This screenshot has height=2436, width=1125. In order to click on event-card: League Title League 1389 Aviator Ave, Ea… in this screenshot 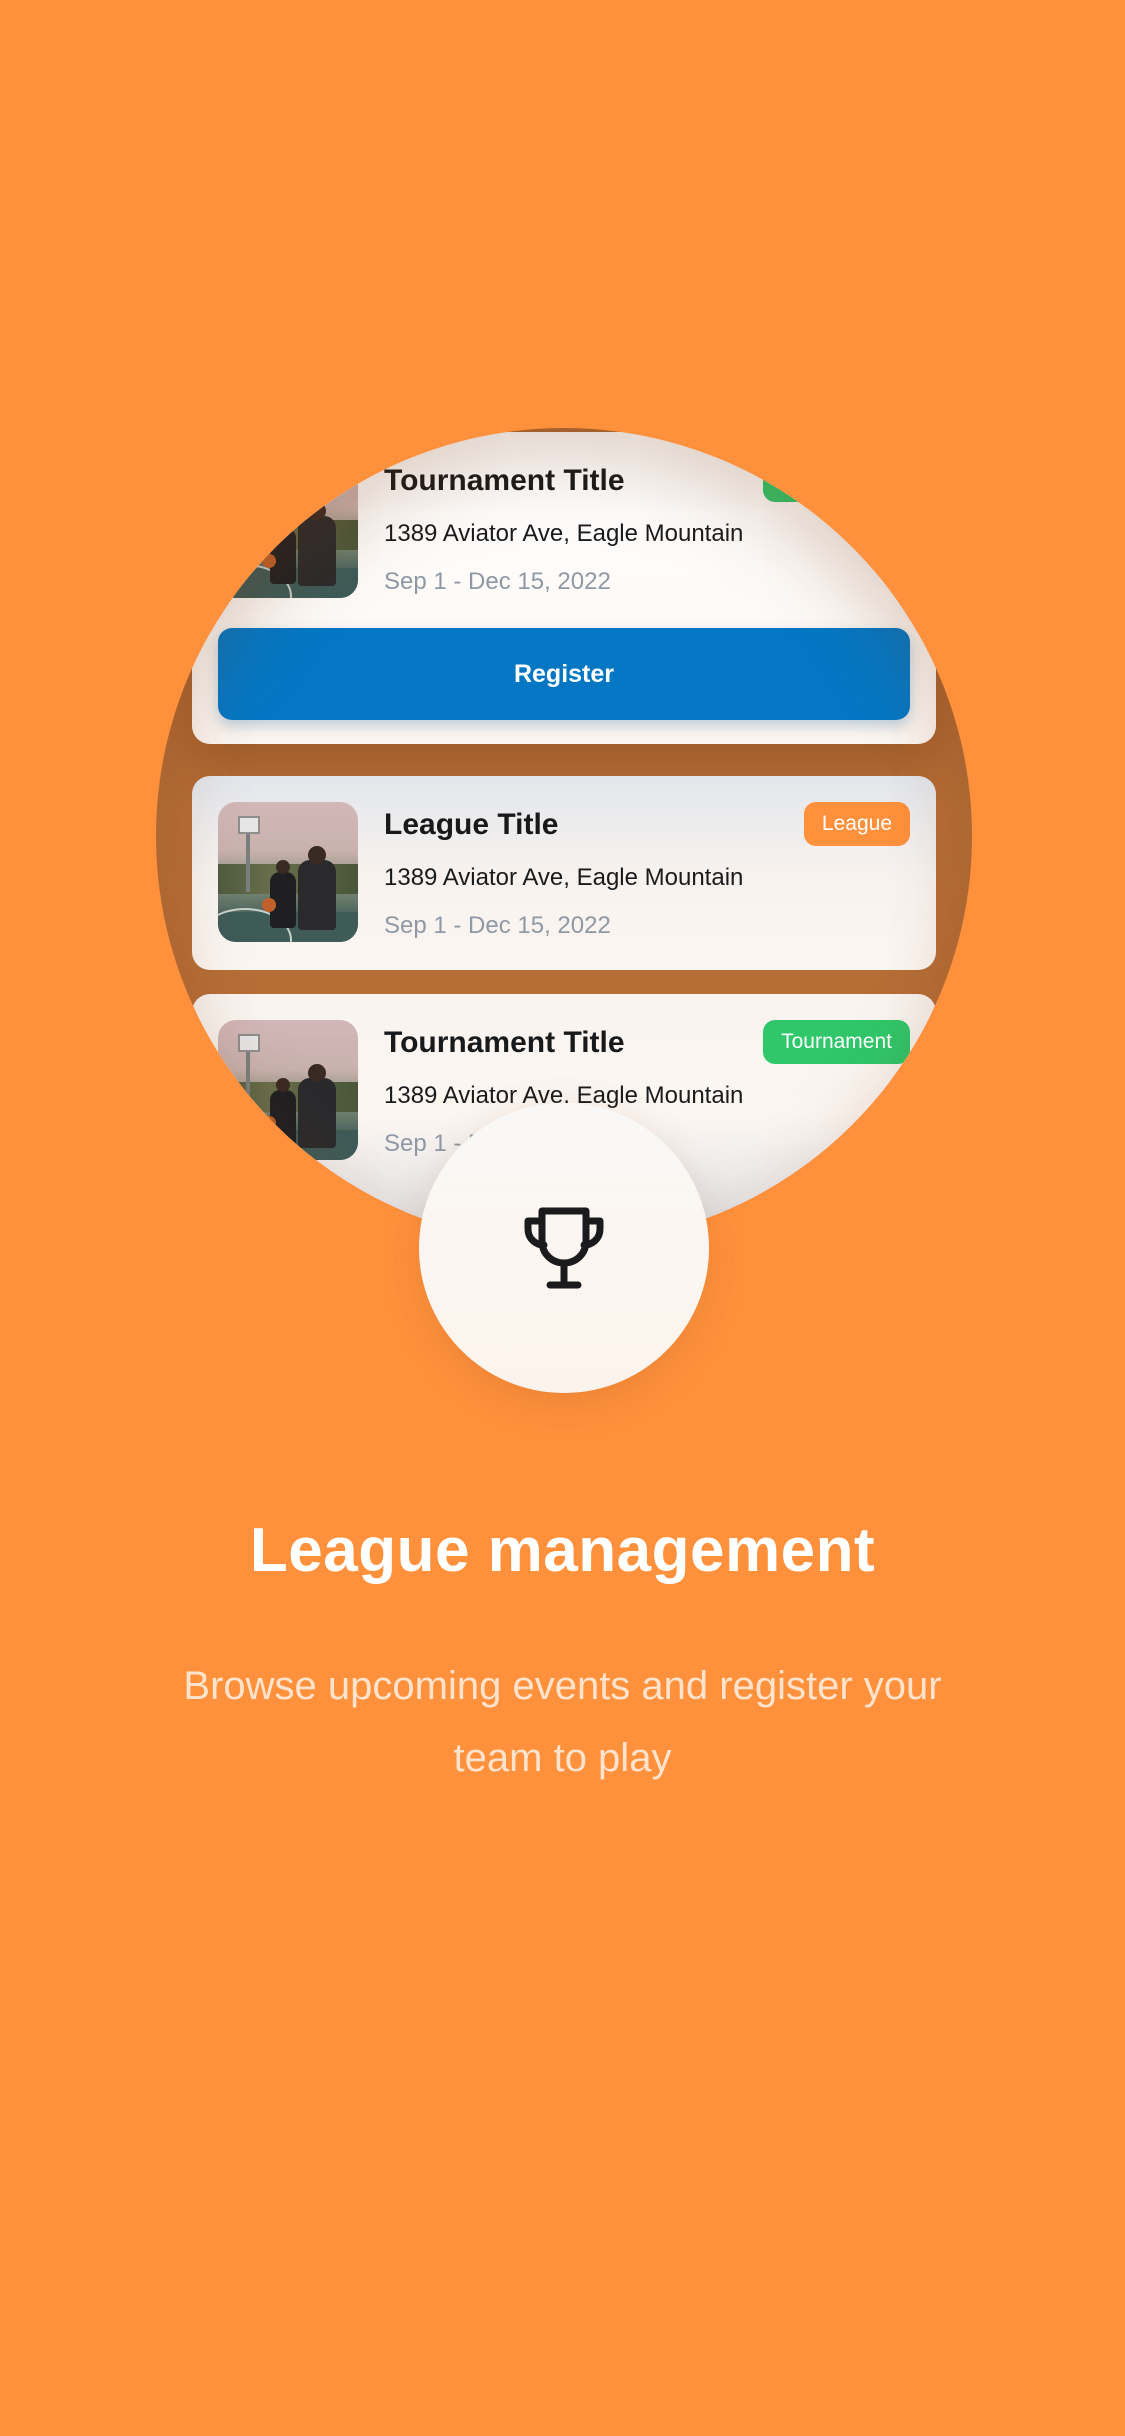, I will do `click(564, 873)`.